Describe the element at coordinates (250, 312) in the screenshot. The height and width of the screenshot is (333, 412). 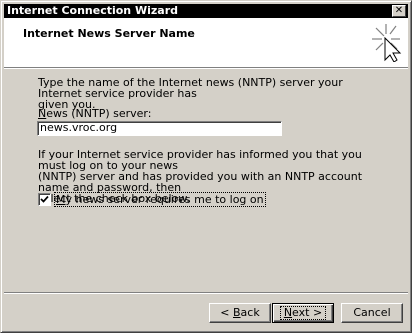
I see `back-label: ack` at that location.